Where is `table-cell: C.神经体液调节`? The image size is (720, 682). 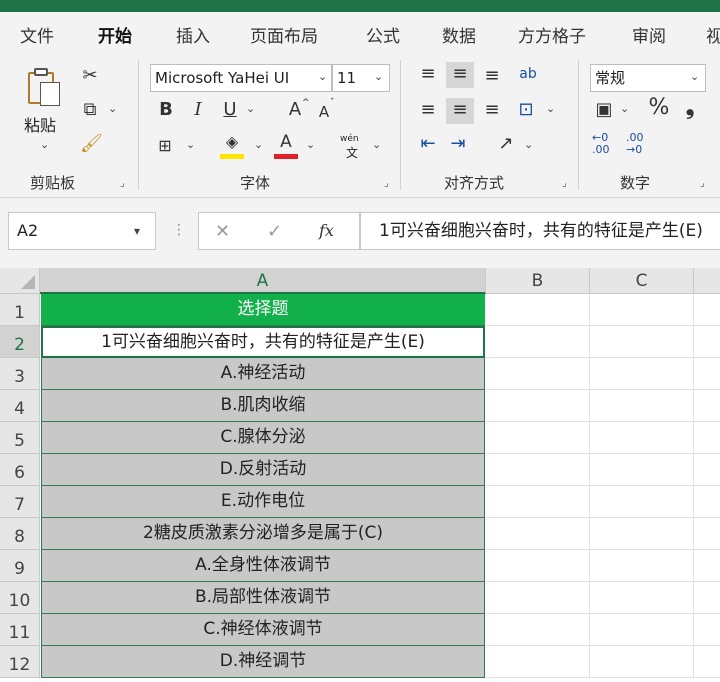
table-cell: C.神经体液调节 is located at coordinates (263, 630).